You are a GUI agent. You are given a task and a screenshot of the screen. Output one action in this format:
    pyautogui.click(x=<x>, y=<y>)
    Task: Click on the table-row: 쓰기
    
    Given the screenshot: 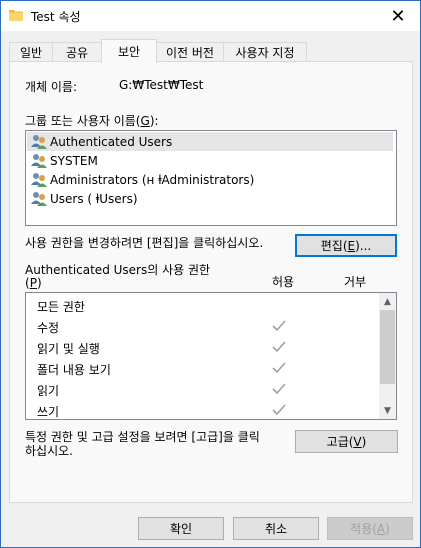 What is the action you would take?
    pyautogui.click(x=202, y=409)
    